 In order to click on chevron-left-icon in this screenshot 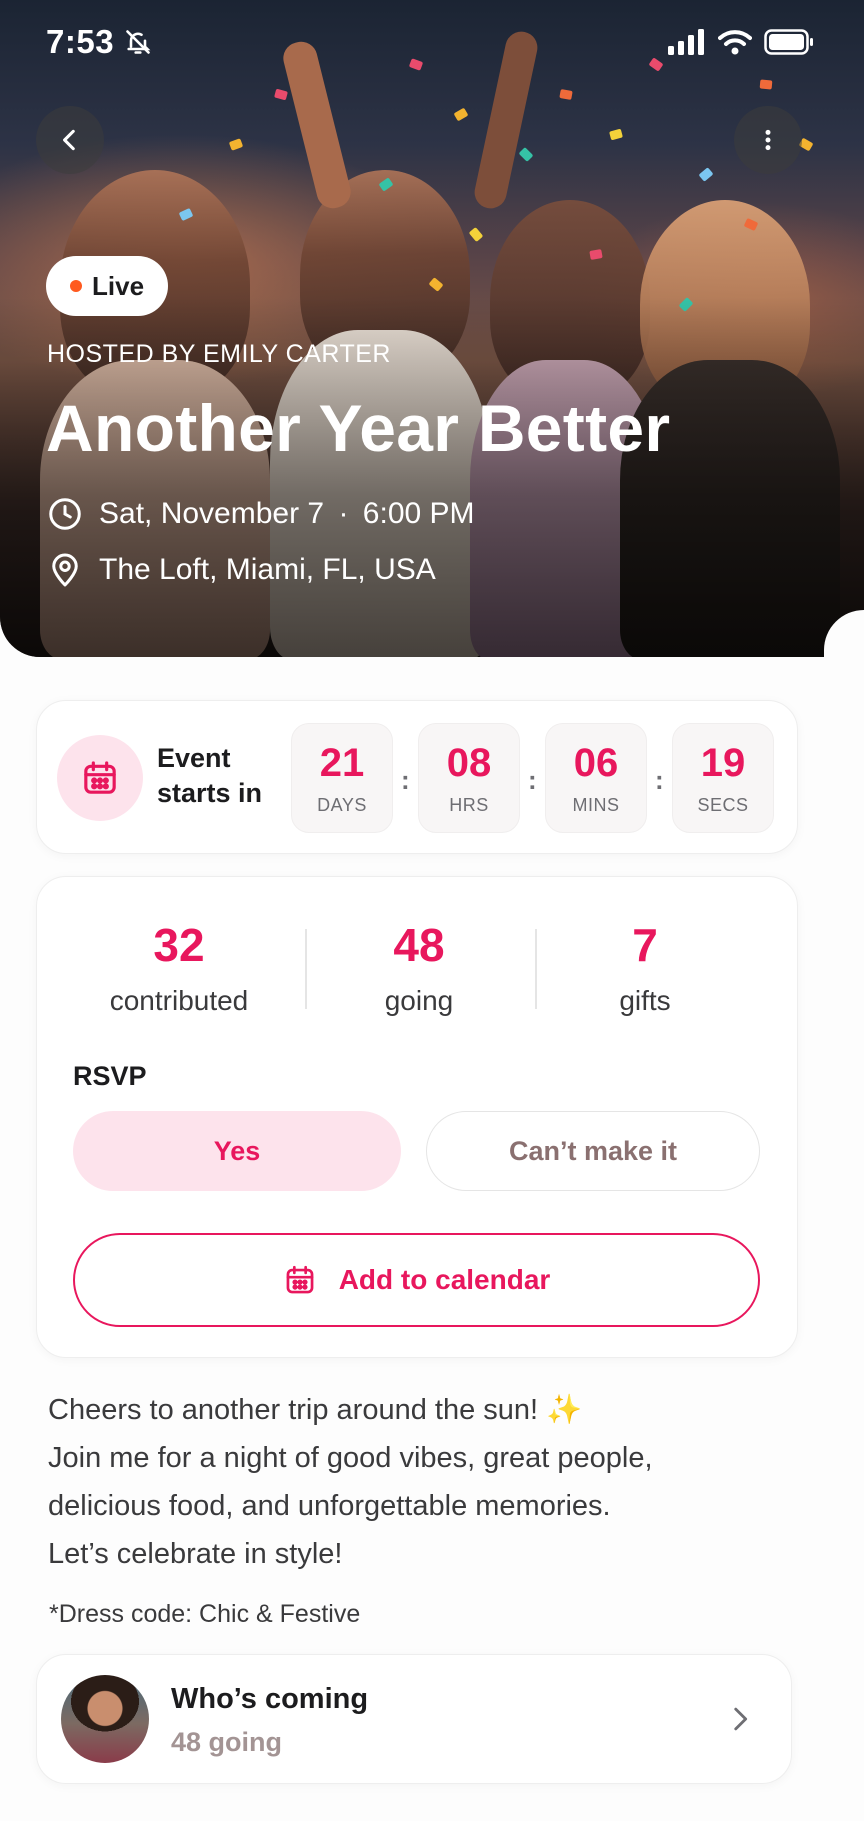, I will do `click(69, 140)`.